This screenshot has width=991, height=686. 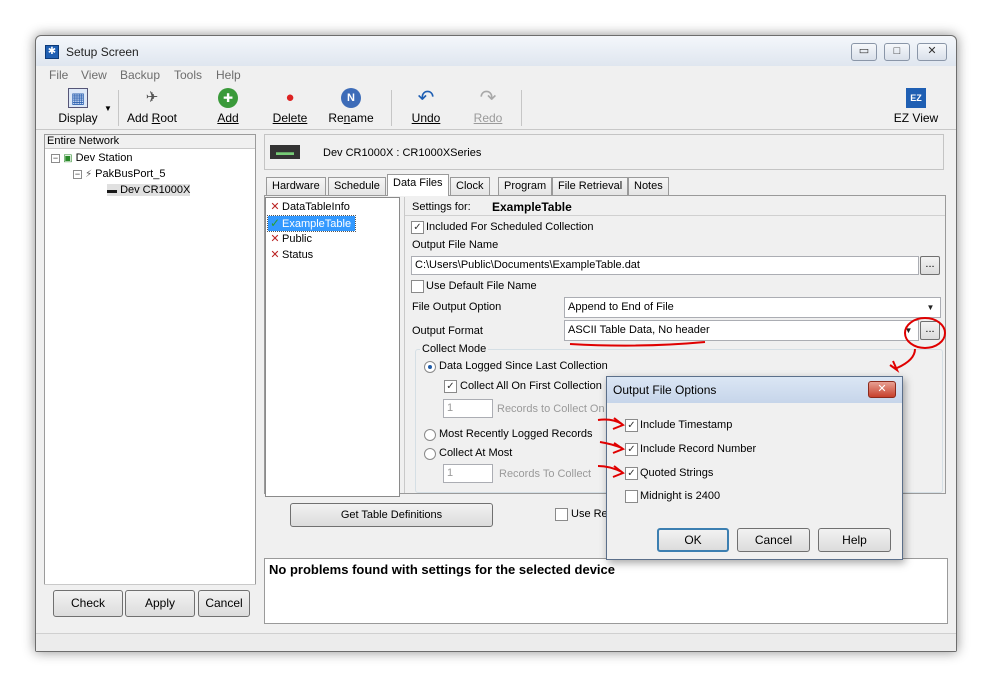 I want to click on red-annotation-overlay, so click(x=757, y=397).